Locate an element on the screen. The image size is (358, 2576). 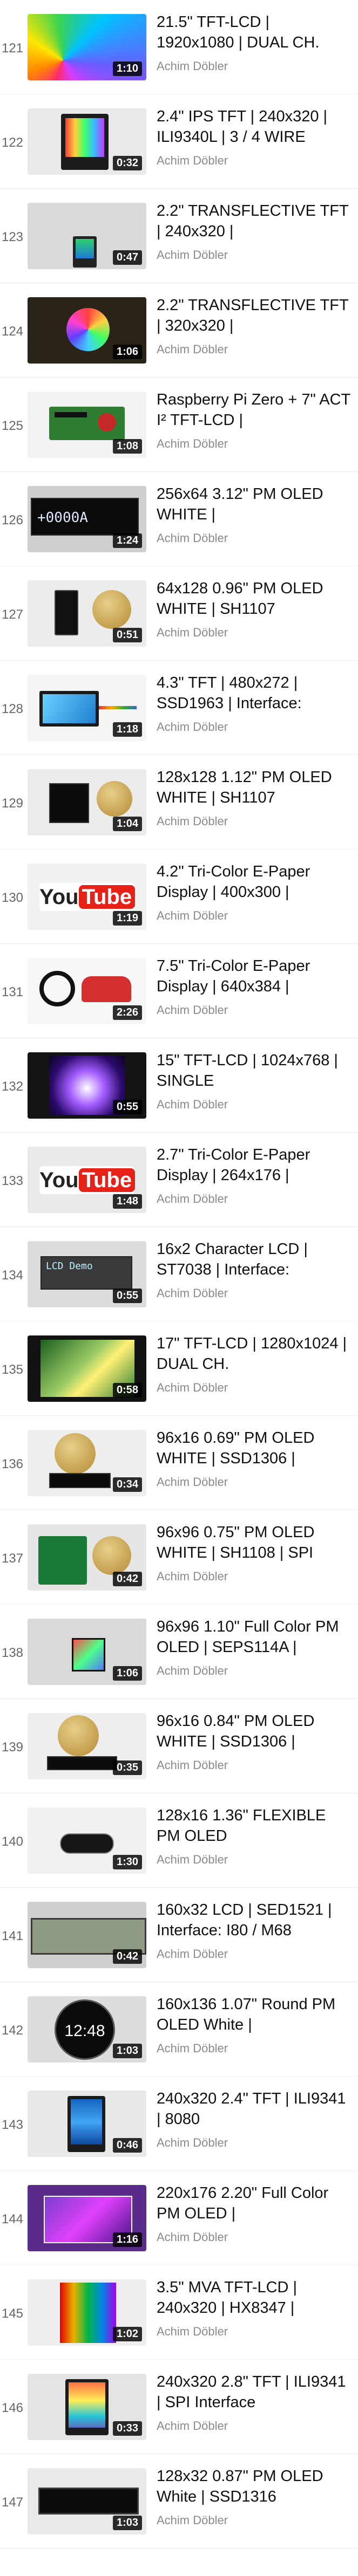
video-title: 2.2" TRANSFLECTIVE TFT | 320x320 | is located at coordinates (254, 315).